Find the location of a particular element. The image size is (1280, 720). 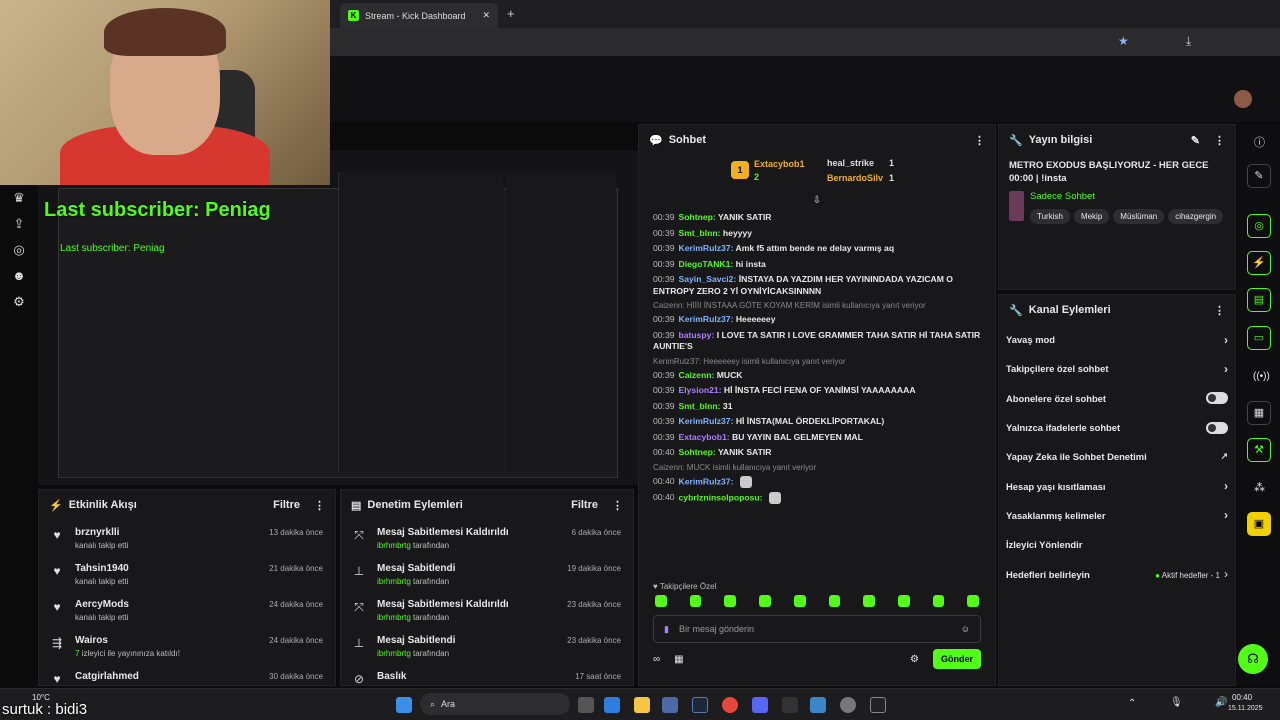

address-bar is located at coordinates (805, 42).